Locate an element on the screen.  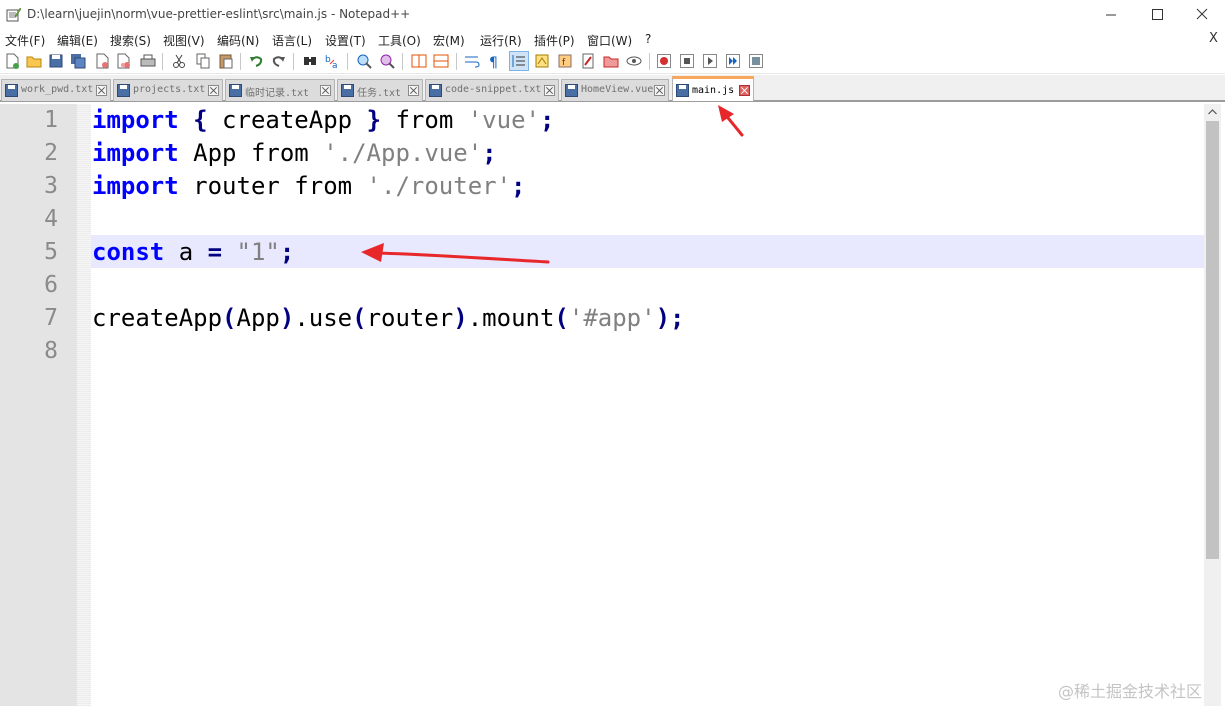
code-token: "1" is located at coordinates (258, 252).